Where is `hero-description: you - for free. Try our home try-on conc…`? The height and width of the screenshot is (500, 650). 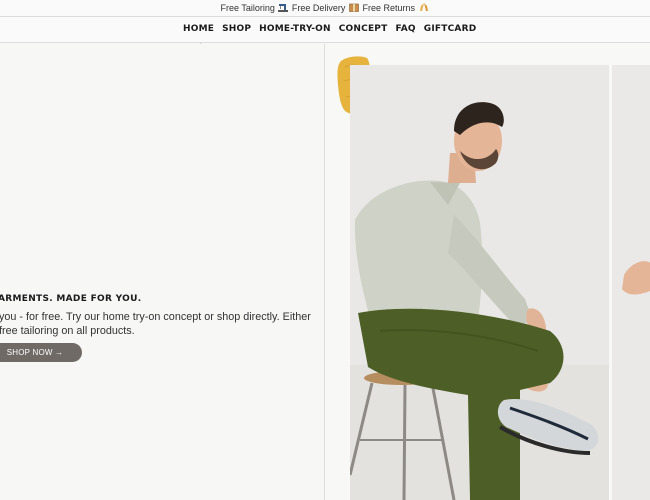
hero-description: you - for free. Try our home try-on conc… is located at coordinates (162, 324).